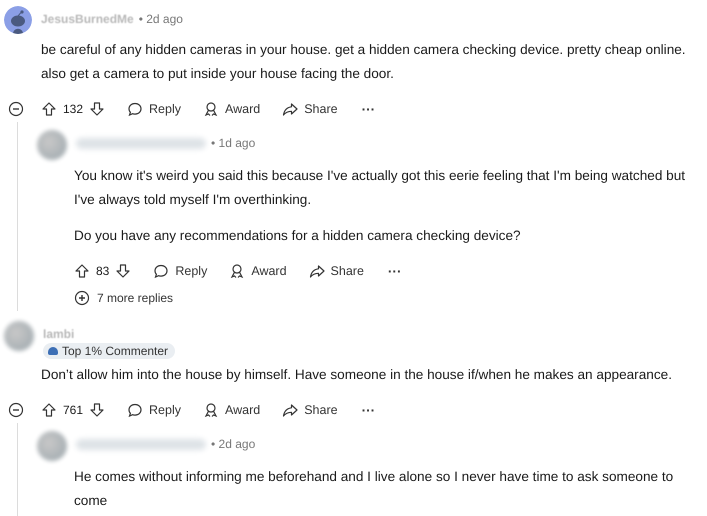 The height and width of the screenshot is (516, 707). What do you see at coordinates (124, 298) in the screenshot?
I see `more-replies-link: 7 more replies` at bounding box center [124, 298].